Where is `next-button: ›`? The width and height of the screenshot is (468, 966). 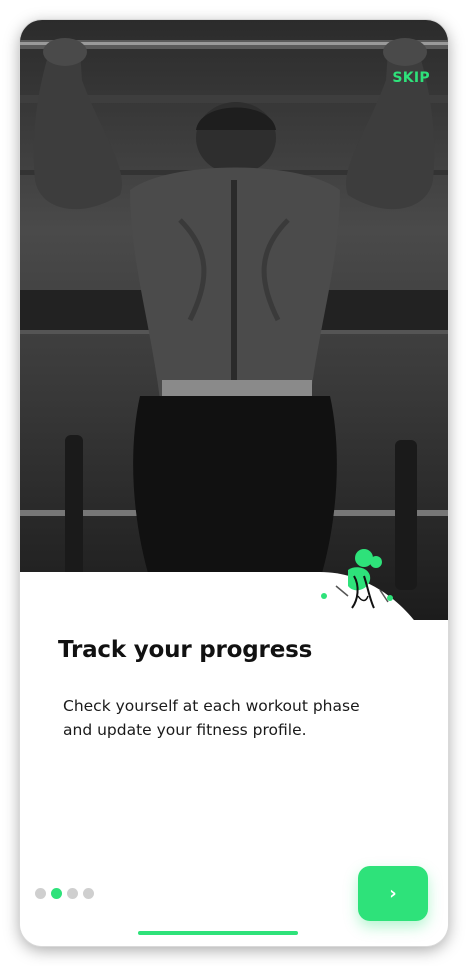 next-button: › is located at coordinates (393, 893).